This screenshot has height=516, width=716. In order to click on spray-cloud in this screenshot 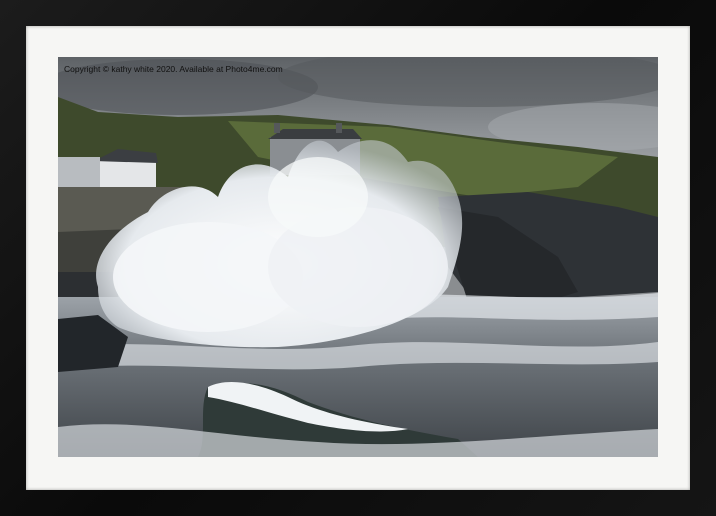, I will do `click(318, 197)`.